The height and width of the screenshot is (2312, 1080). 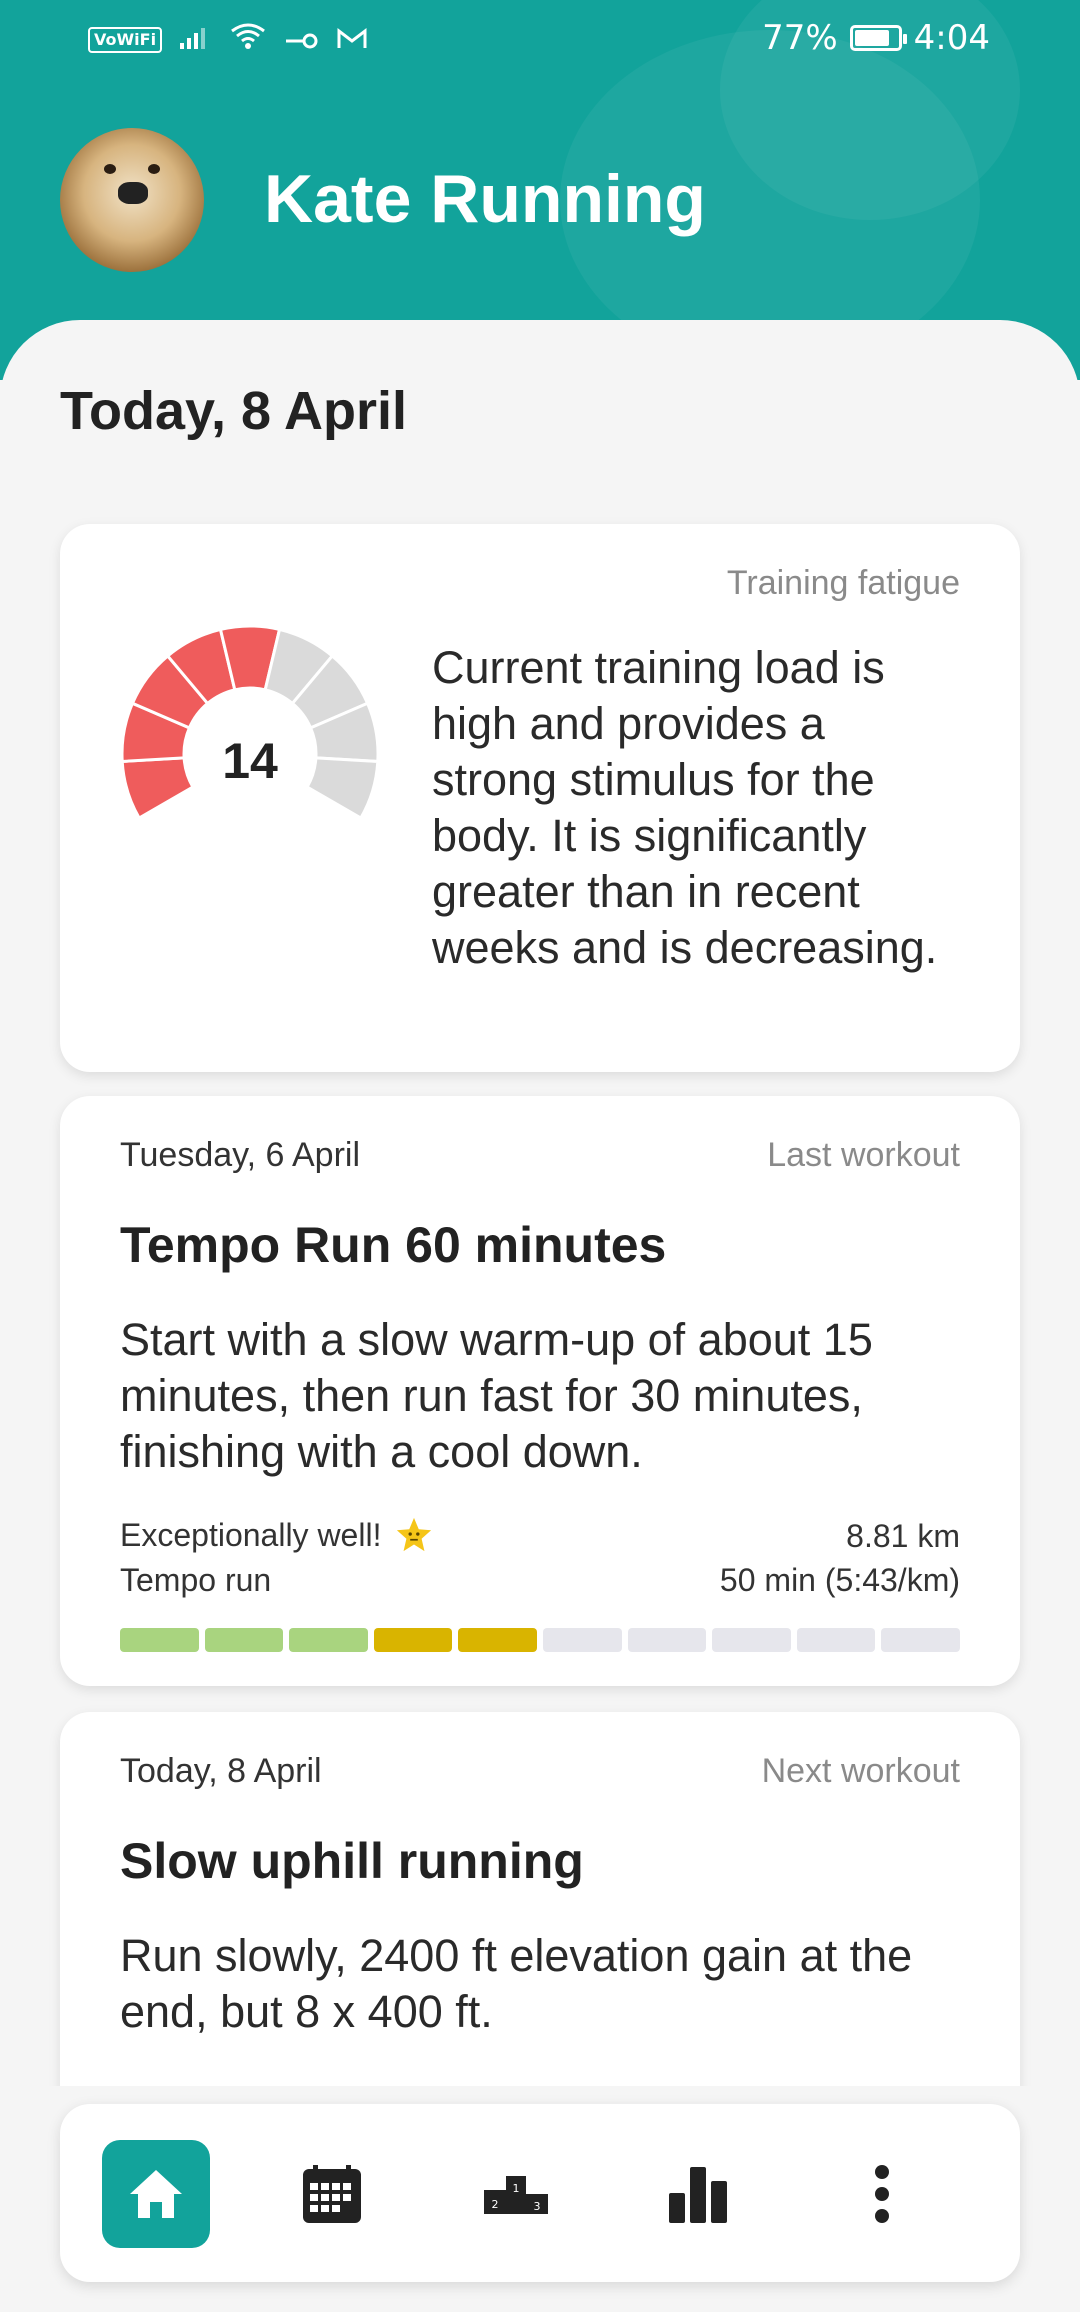 I want to click on nav-calendar, so click(x=332, y=2194).